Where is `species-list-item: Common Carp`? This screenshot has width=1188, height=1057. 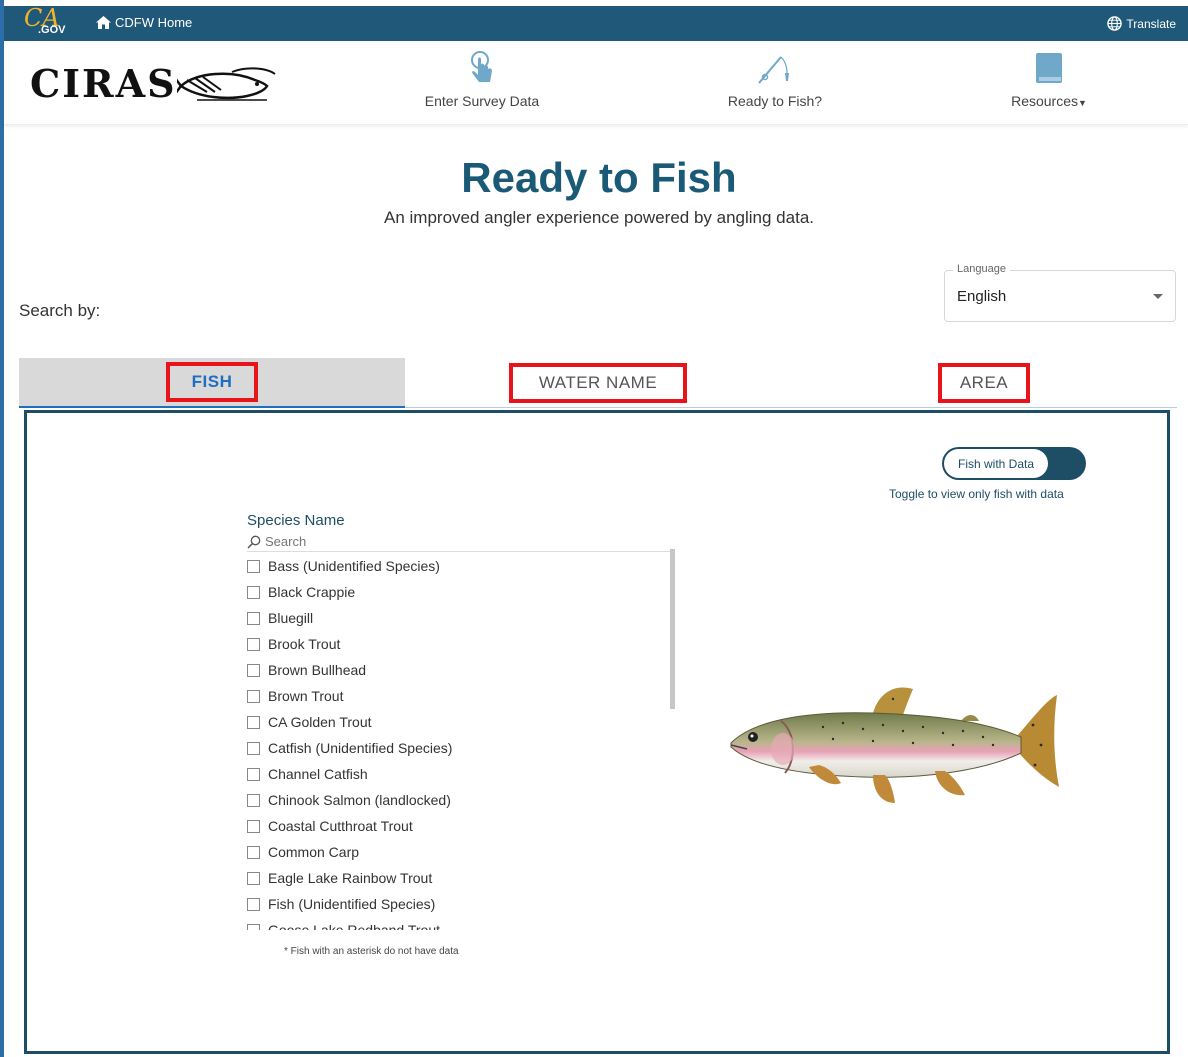
species-list-item: Common Carp is located at coordinates (461, 852).